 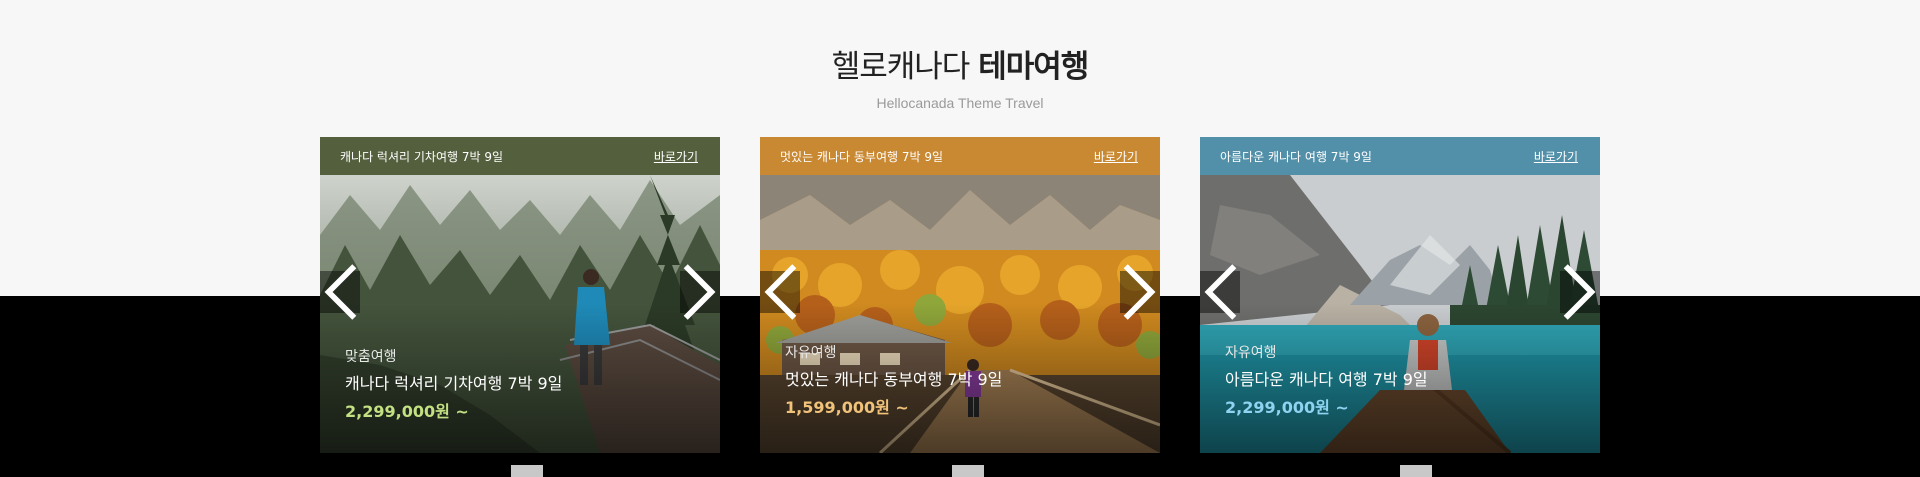 What do you see at coordinates (520, 156) in the screenshot?
I see `card-header: 캐나다 럭셔리 기차여행 7박 9일 바로가기` at bounding box center [520, 156].